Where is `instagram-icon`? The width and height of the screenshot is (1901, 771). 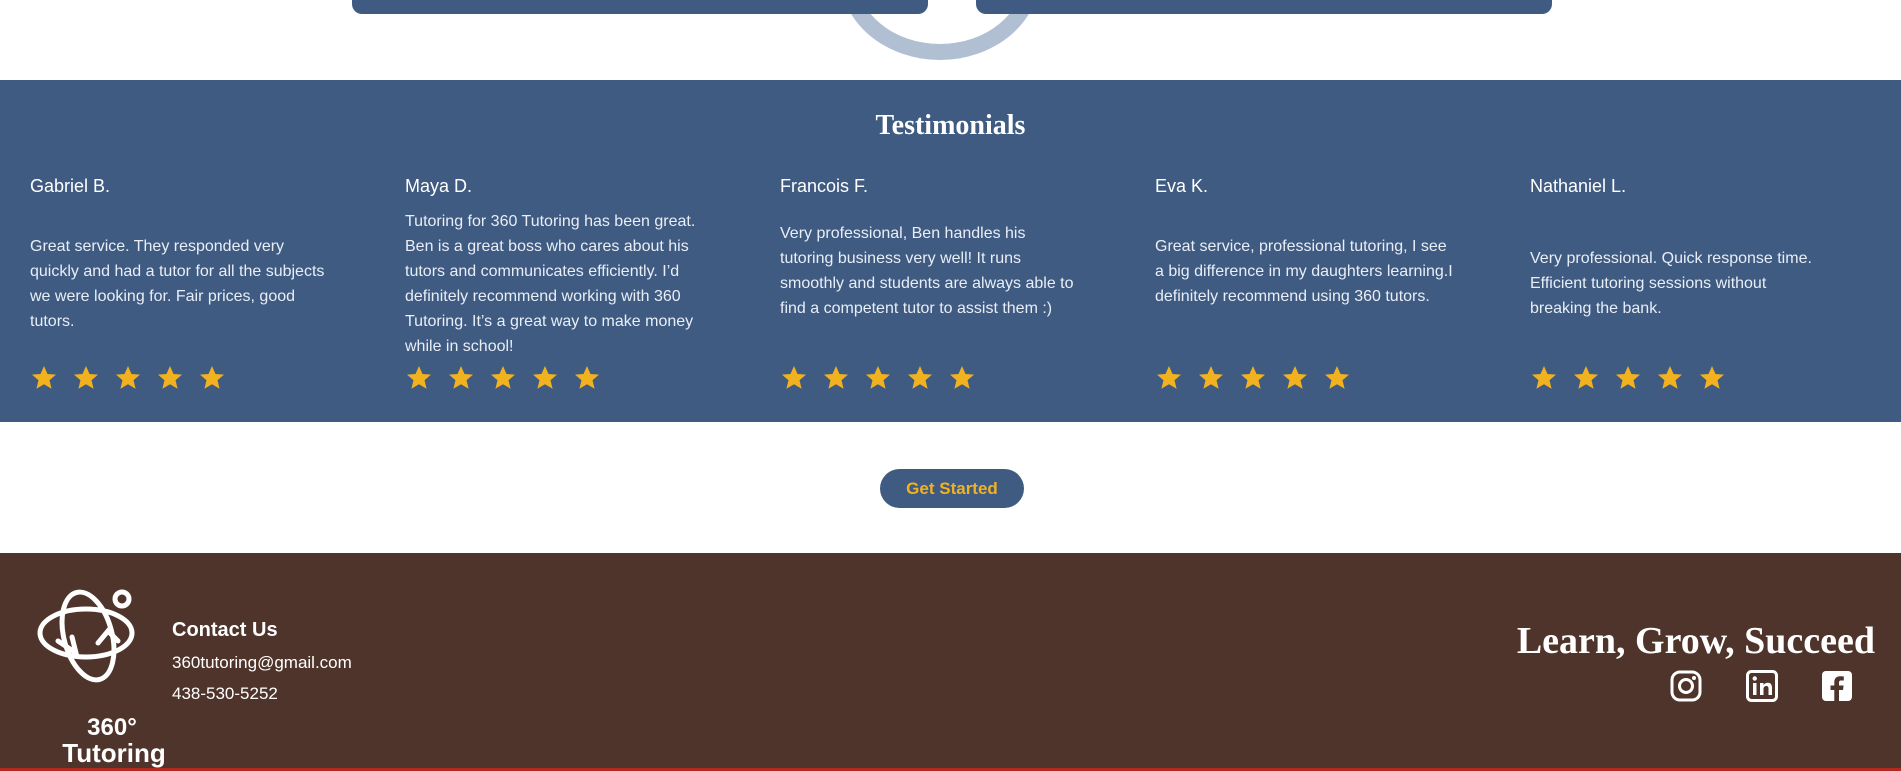 instagram-icon is located at coordinates (1686, 686).